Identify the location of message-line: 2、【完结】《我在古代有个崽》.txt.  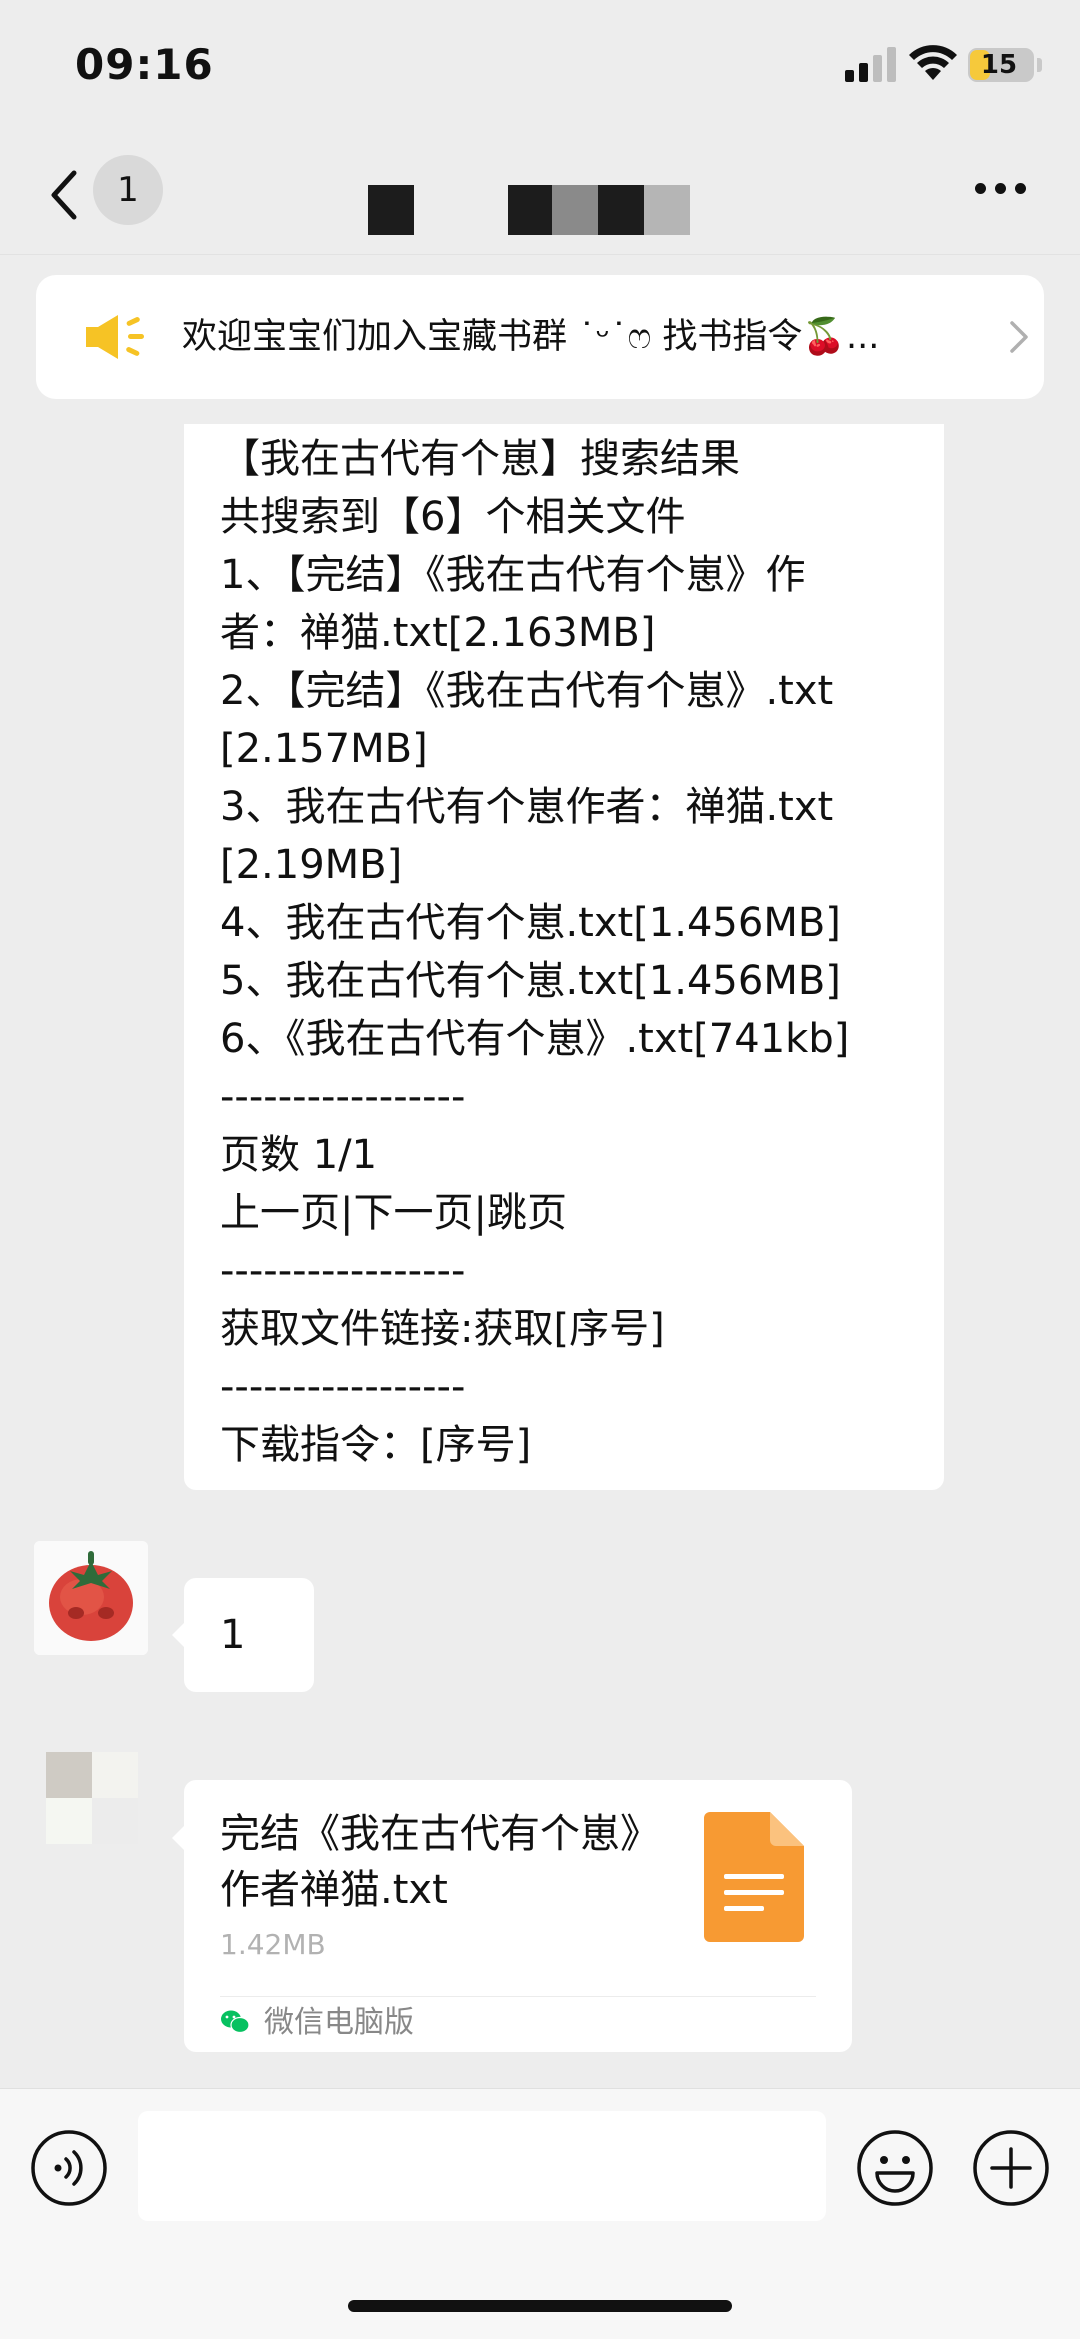
(527, 691).